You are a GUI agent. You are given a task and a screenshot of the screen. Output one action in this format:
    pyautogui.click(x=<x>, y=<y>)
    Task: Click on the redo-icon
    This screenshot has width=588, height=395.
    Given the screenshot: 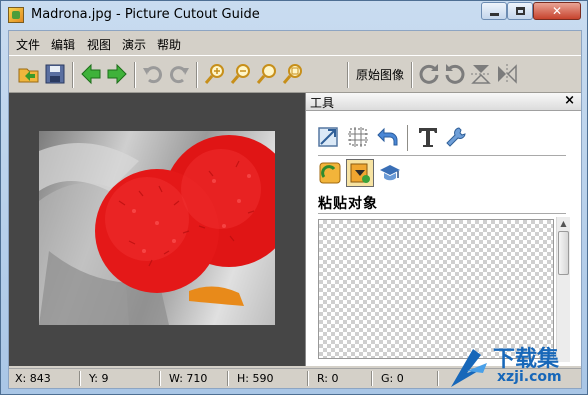 What is the action you would take?
    pyautogui.click(x=179, y=74)
    